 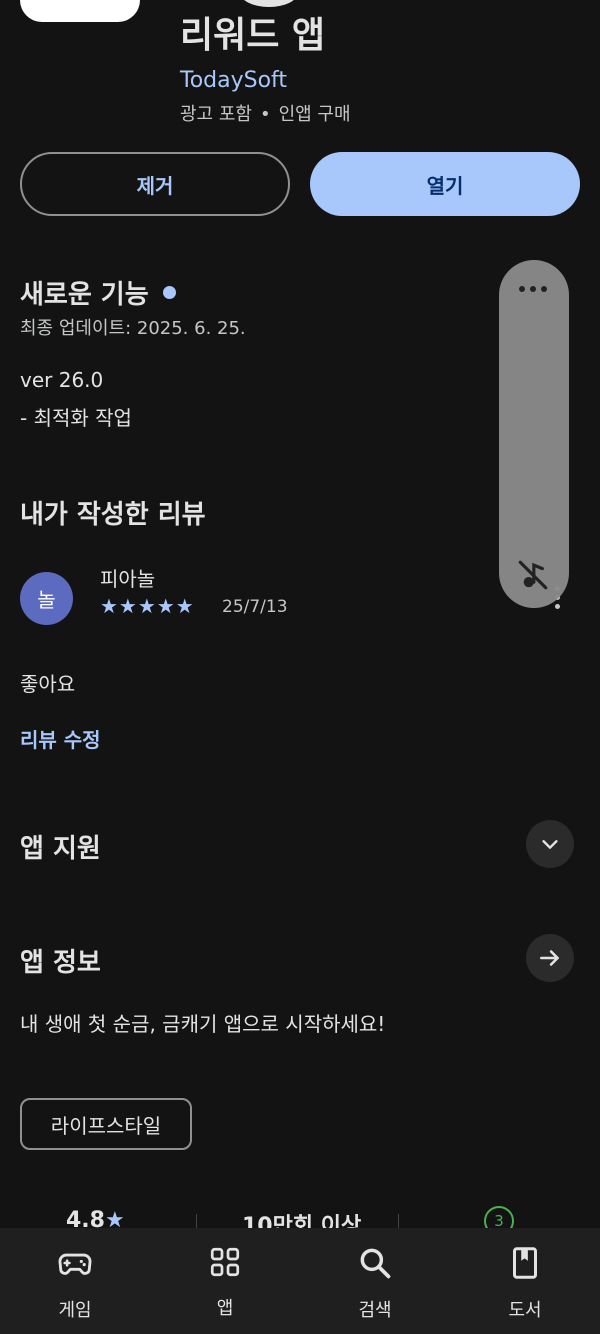 What do you see at coordinates (128, 579) in the screenshot?
I see `reviewer-name: 피아놀` at bounding box center [128, 579].